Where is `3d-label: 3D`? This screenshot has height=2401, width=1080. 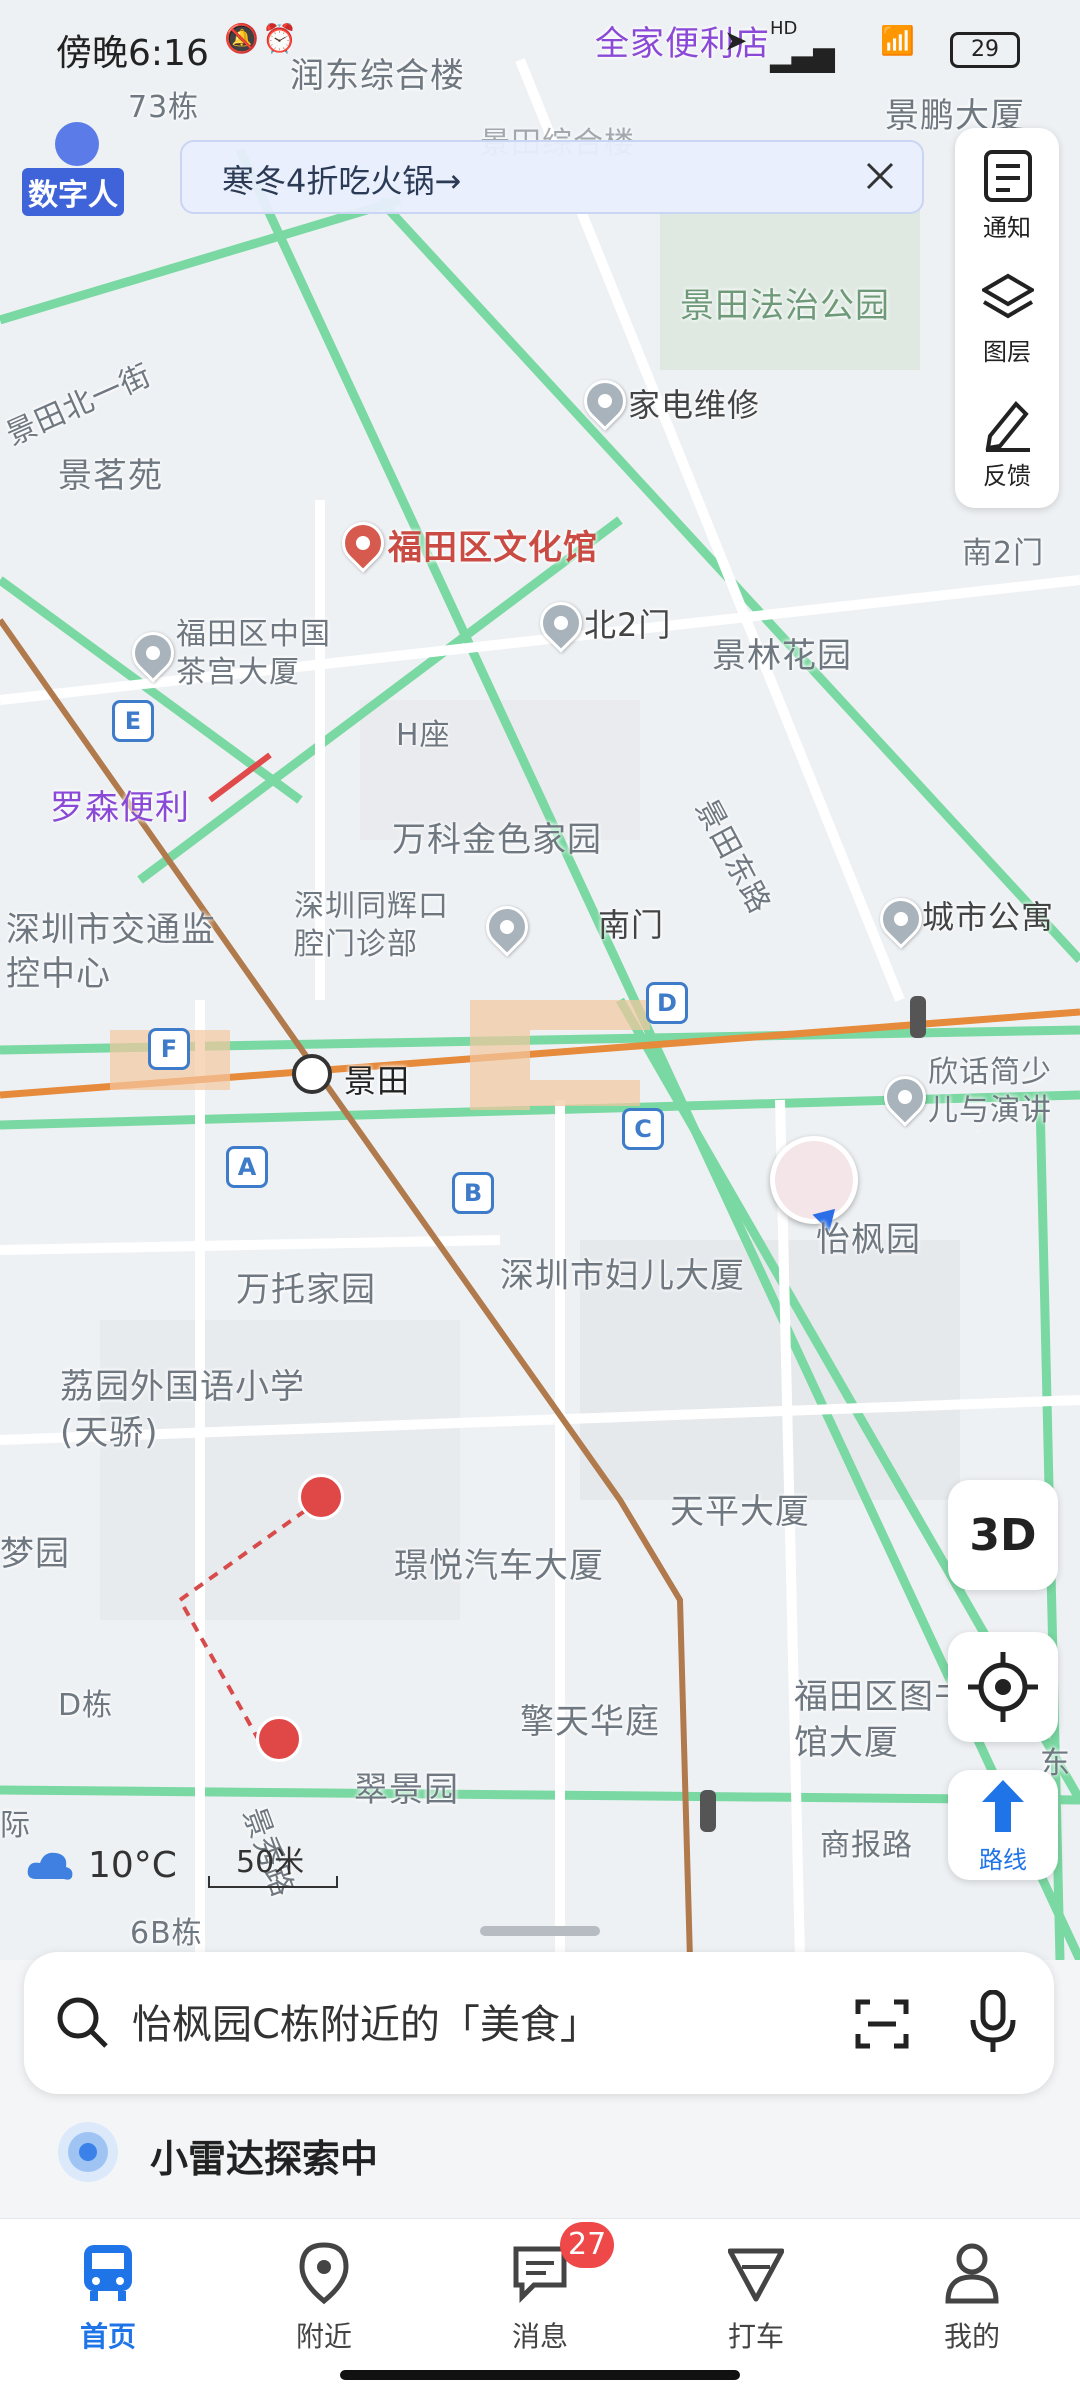
3d-label: 3D is located at coordinates (1003, 1535).